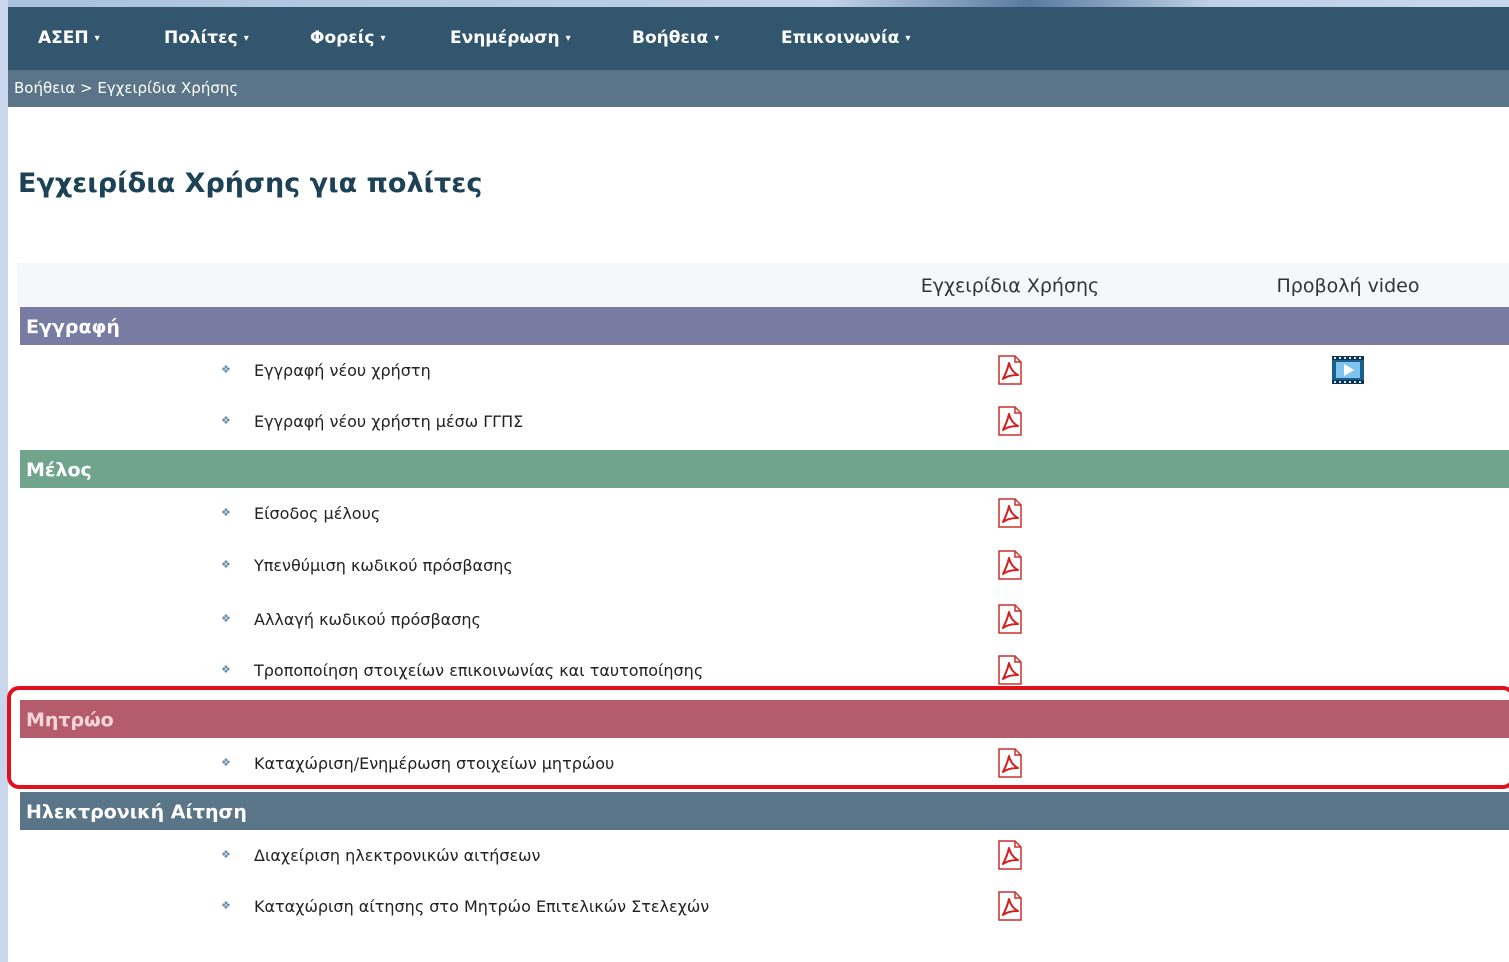 Image resolution: width=1509 pixels, height=962 pixels. I want to click on window-left-edge, so click(4, 481).